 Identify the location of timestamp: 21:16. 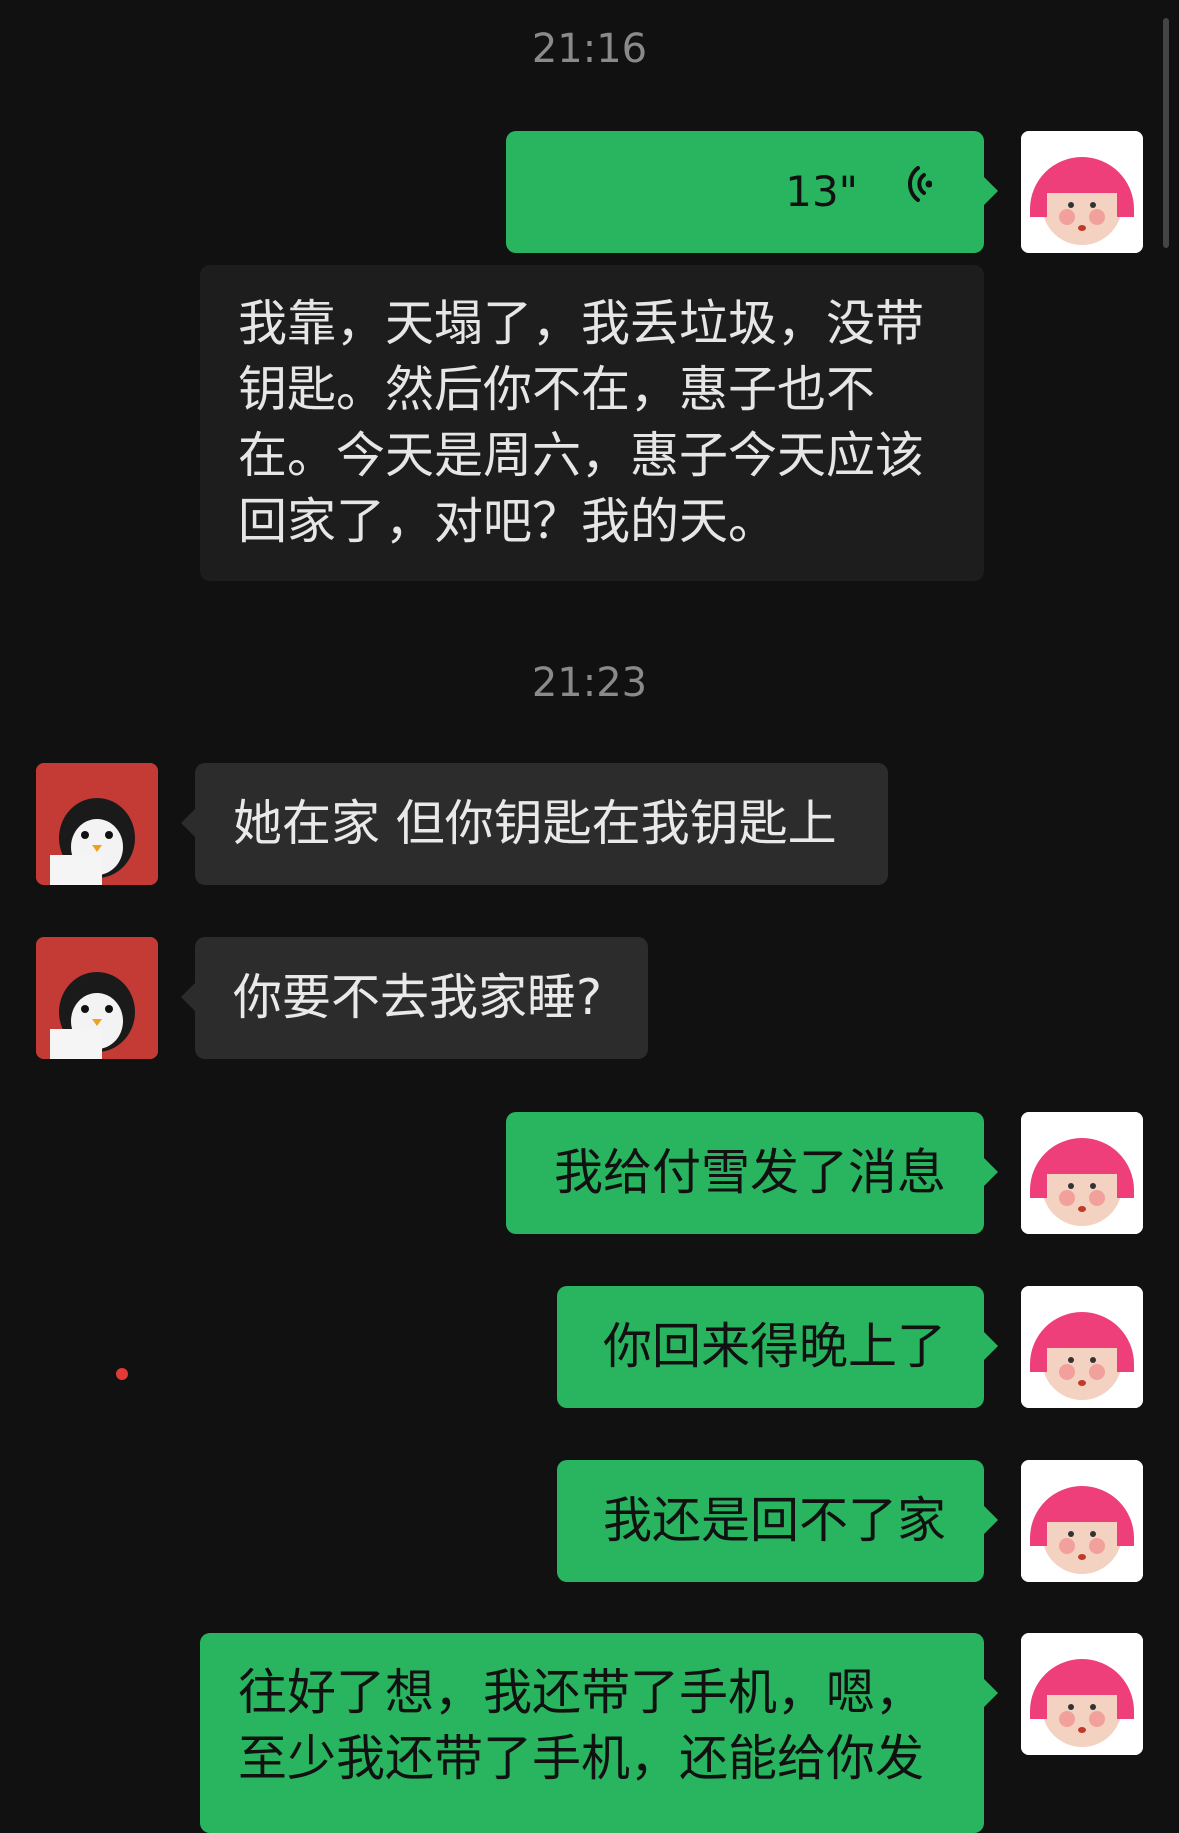
(589, 49).